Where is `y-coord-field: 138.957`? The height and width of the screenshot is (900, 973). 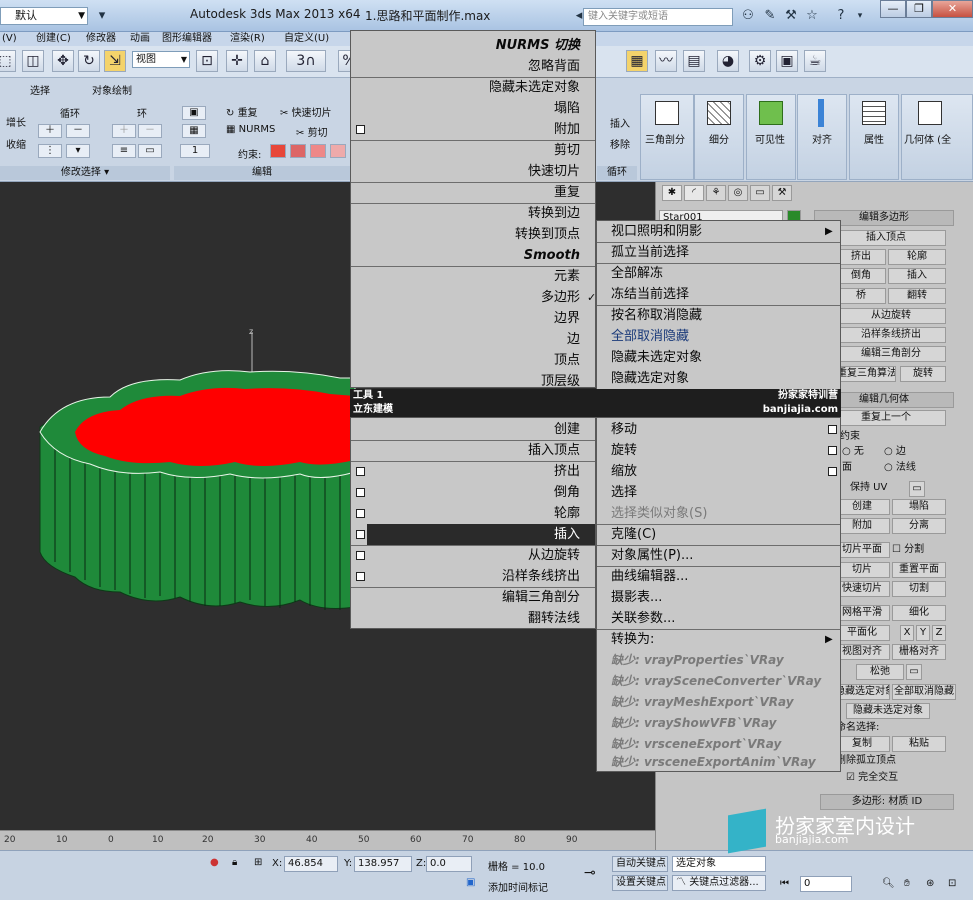 y-coord-field: 138.957 is located at coordinates (383, 864).